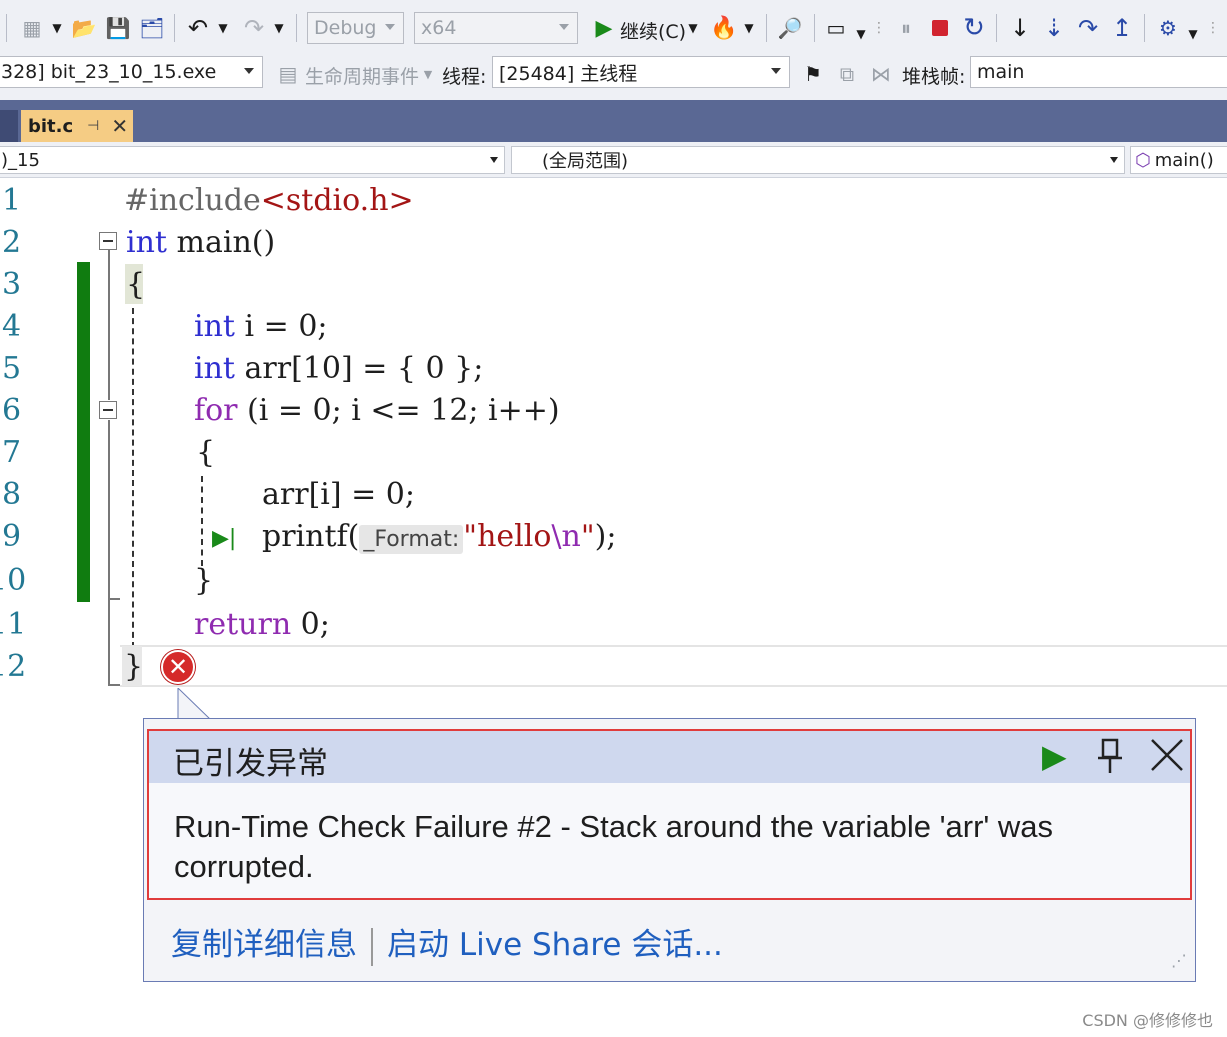 The height and width of the screenshot is (1037, 1227). What do you see at coordinates (12, 284) in the screenshot?
I see `line-number: 3` at bounding box center [12, 284].